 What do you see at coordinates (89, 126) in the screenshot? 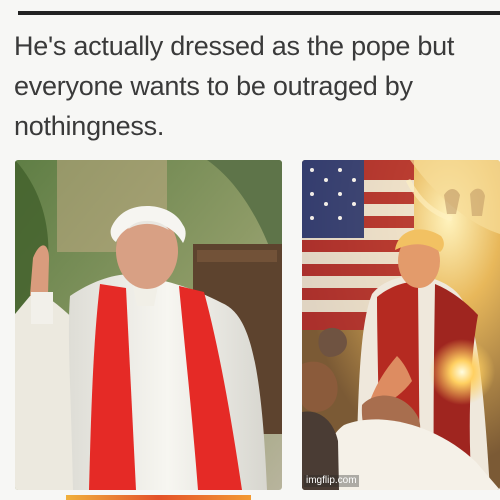
I see `post-text-line-3: nothingness.` at bounding box center [89, 126].